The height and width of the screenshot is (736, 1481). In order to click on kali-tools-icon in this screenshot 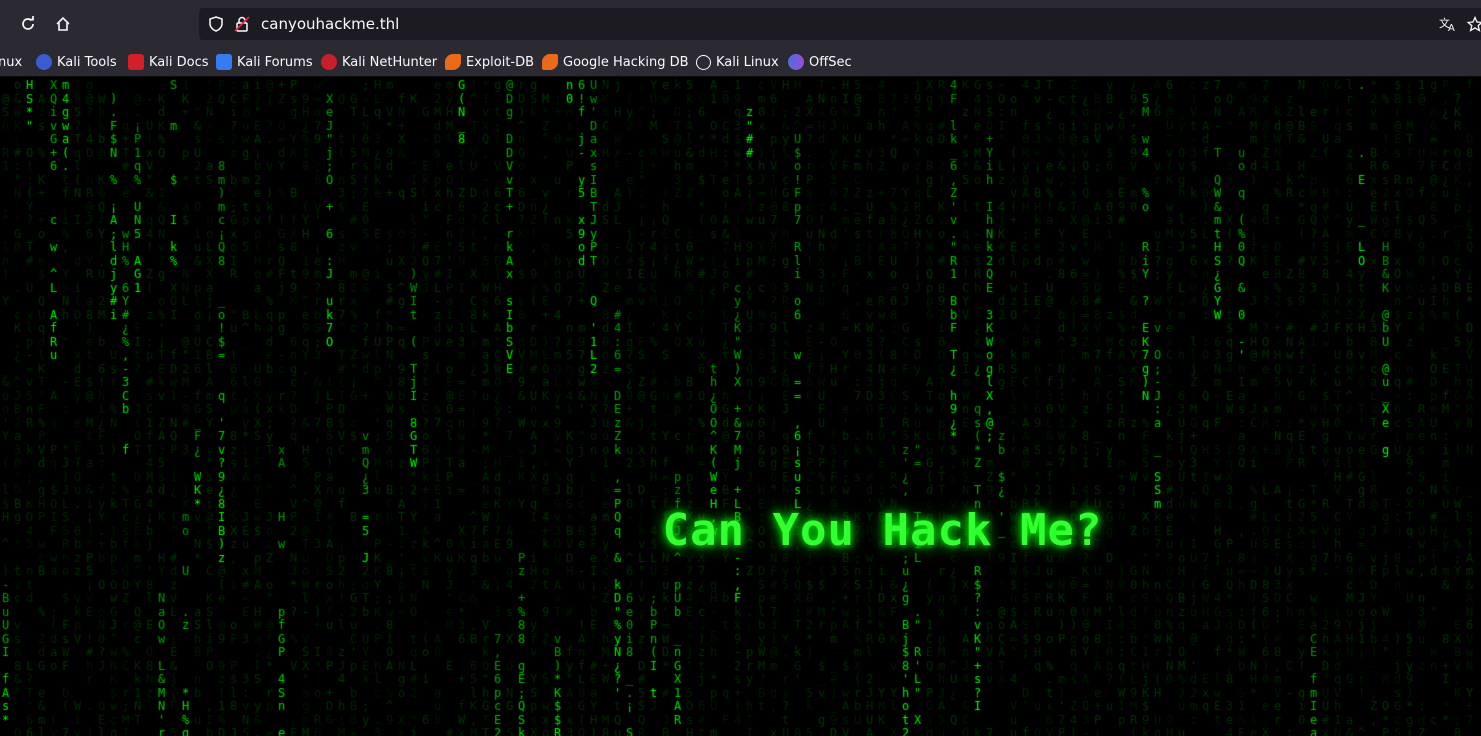, I will do `click(44, 62)`.